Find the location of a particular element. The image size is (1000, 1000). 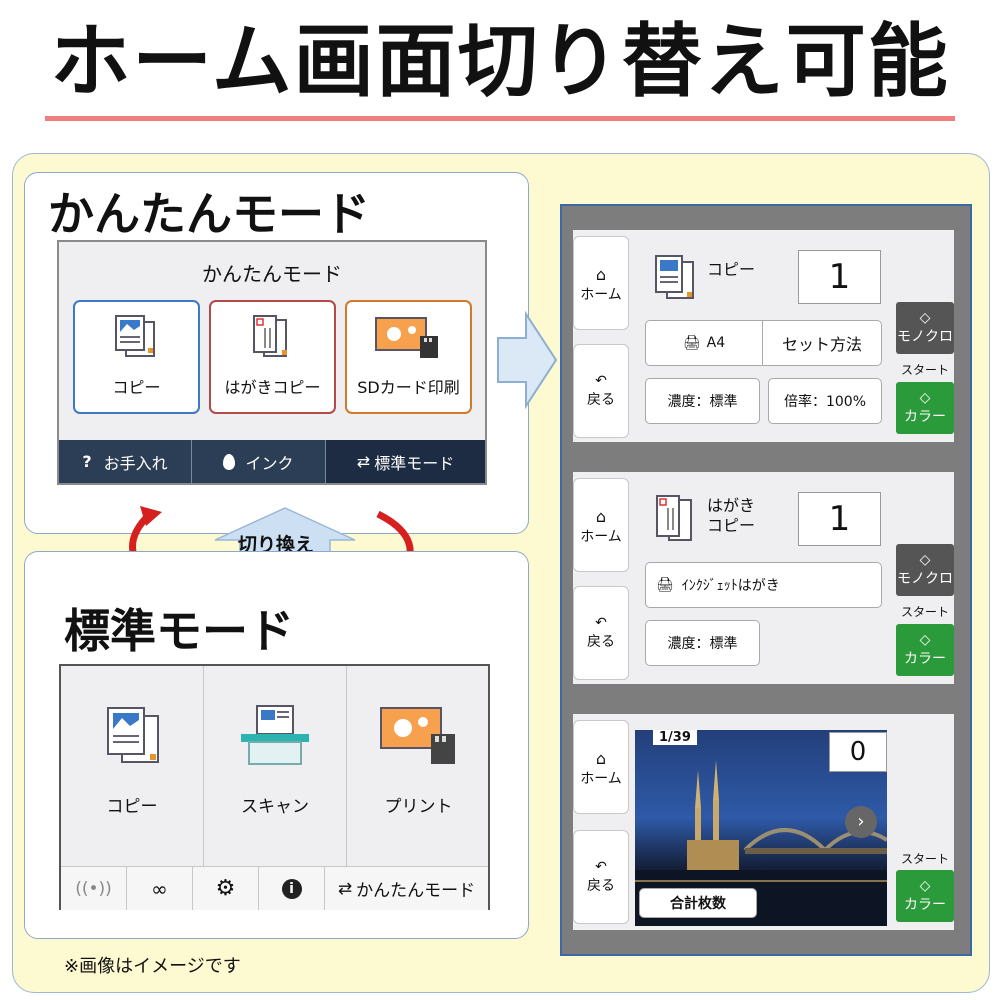

standard-mode-label: 標準モード is located at coordinates (414, 463).